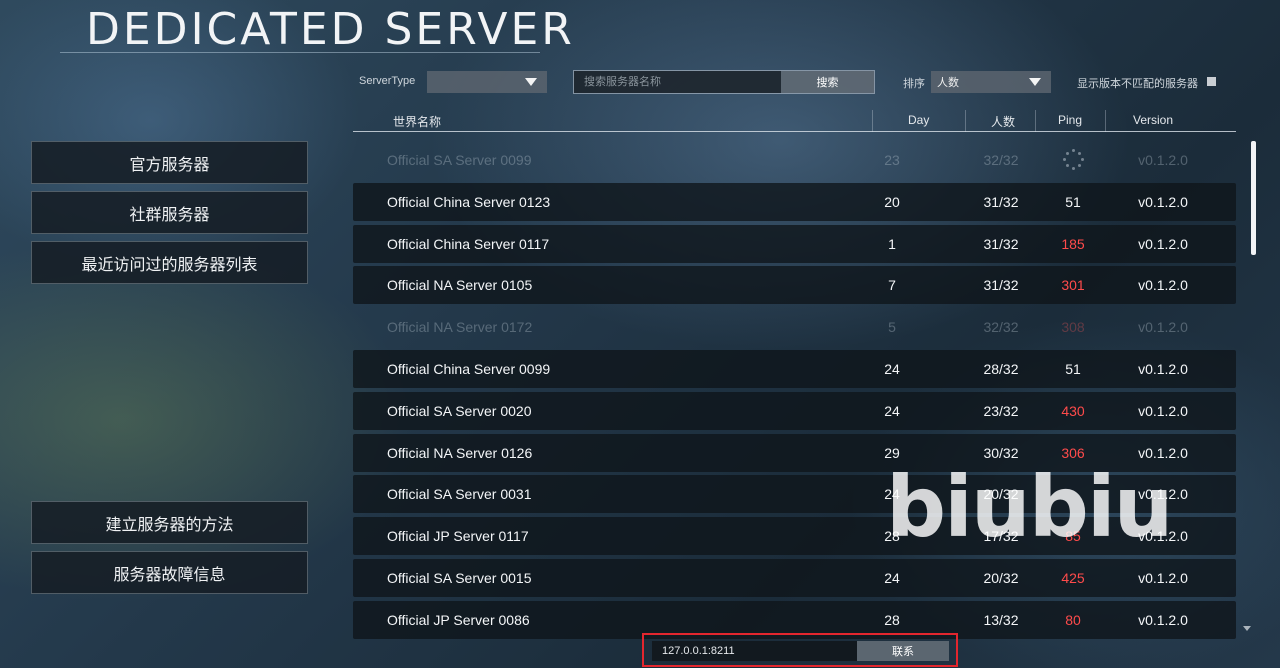 This screenshot has height=668, width=1280. I want to click on server-name: Official SA Server 0015, so click(459, 578).